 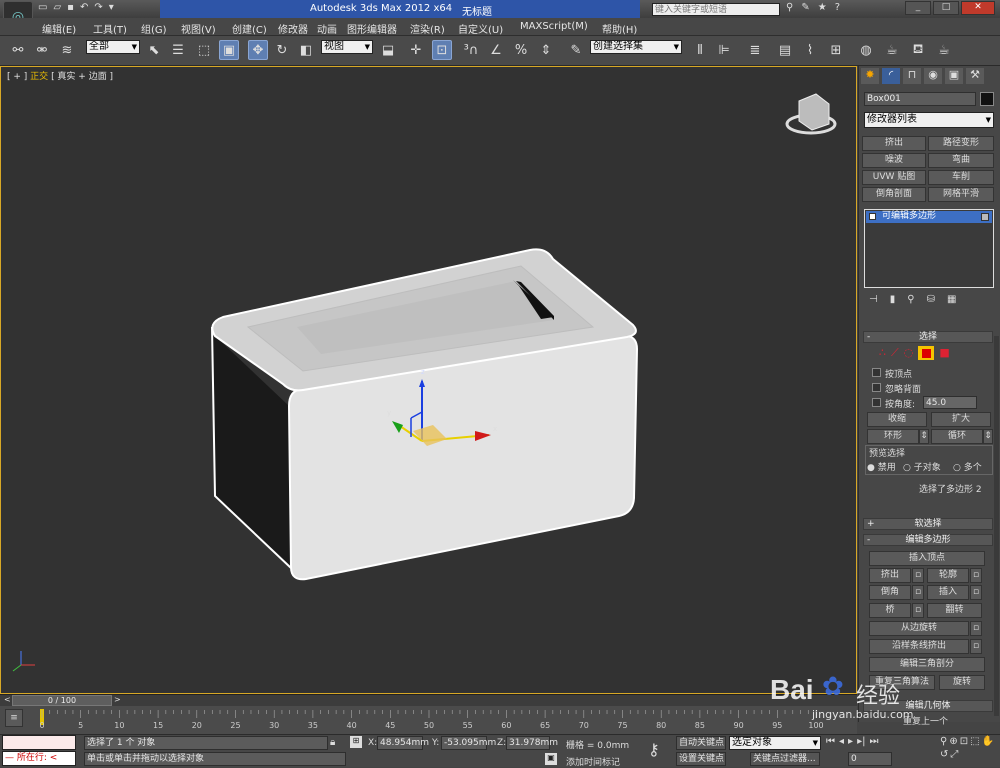 What do you see at coordinates (954, 610) in the screenshot?
I see `flip-button: 翻转` at bounding box center [954, 610].